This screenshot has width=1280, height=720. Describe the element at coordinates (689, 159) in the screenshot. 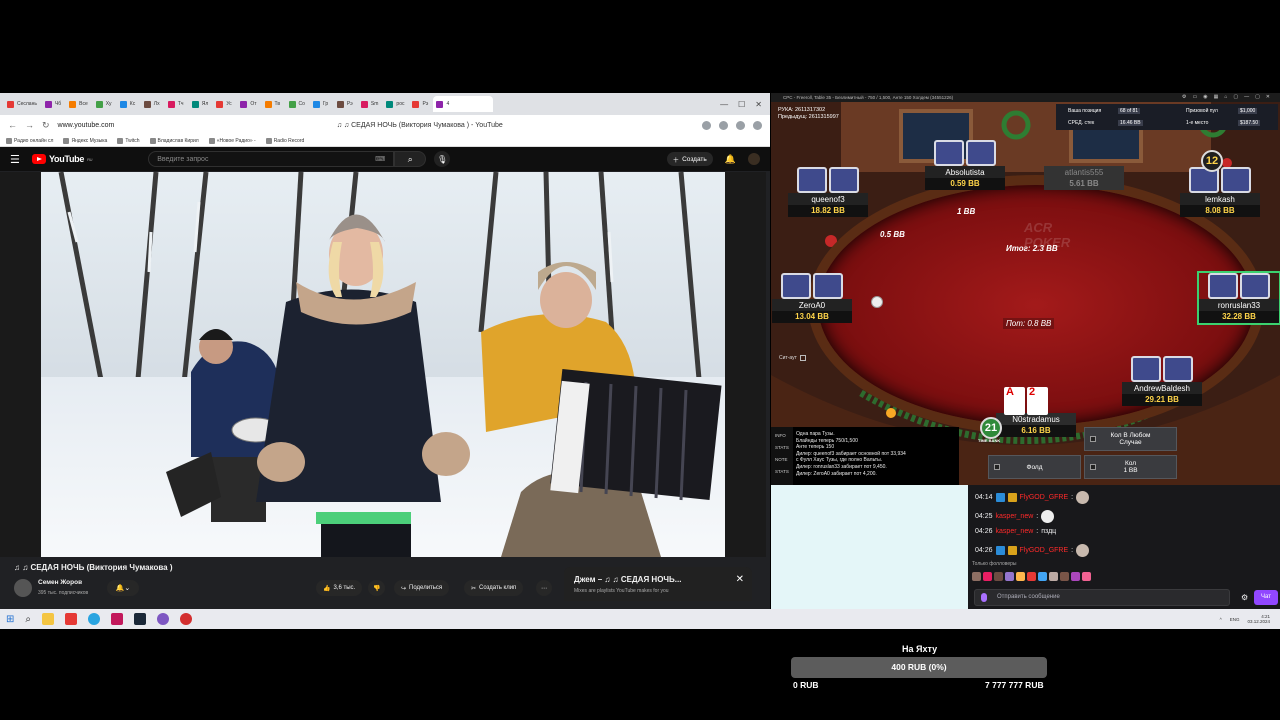

I see `create-button: ＋ Создать` at that location.